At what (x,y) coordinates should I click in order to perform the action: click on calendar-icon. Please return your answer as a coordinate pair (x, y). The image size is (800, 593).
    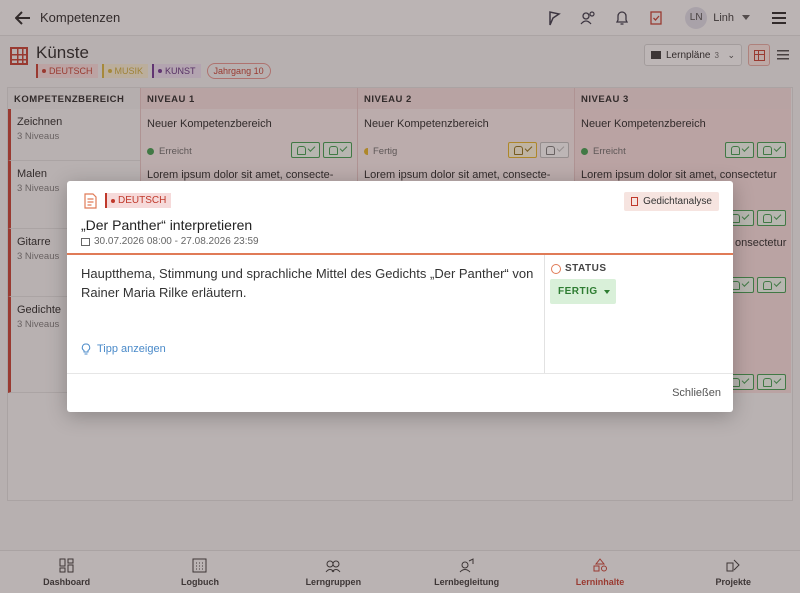
    Looking at the image, I should click on (85, 241).